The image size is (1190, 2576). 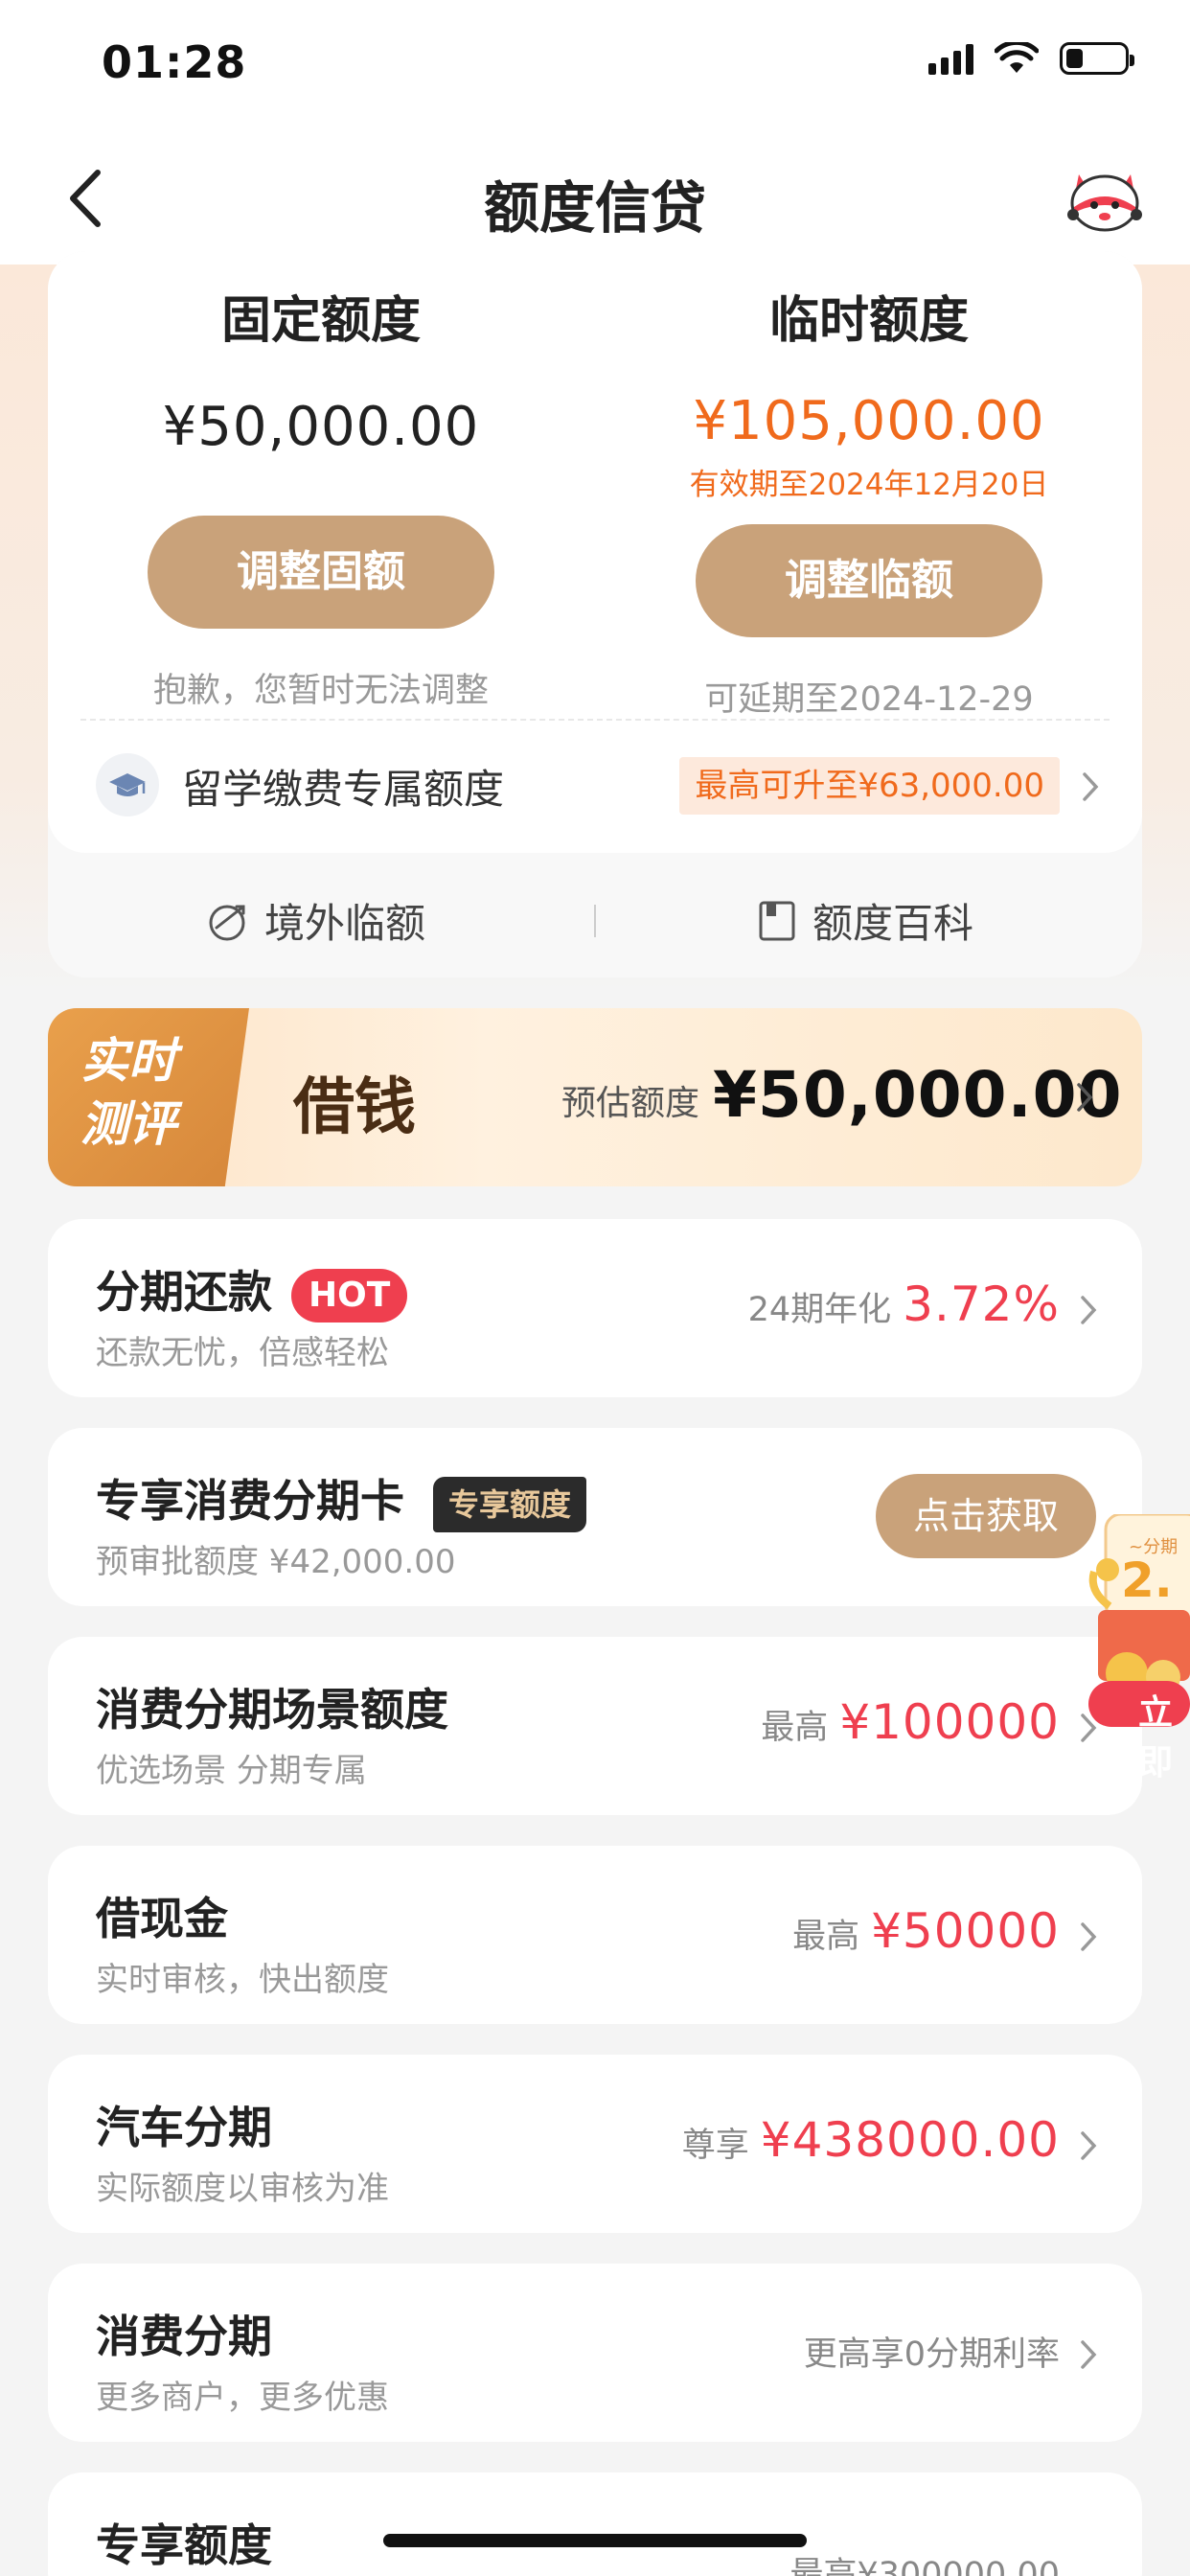 I want to click on card-title: 专享消费分期卡 专享额度, so click(x=342, y=1499).